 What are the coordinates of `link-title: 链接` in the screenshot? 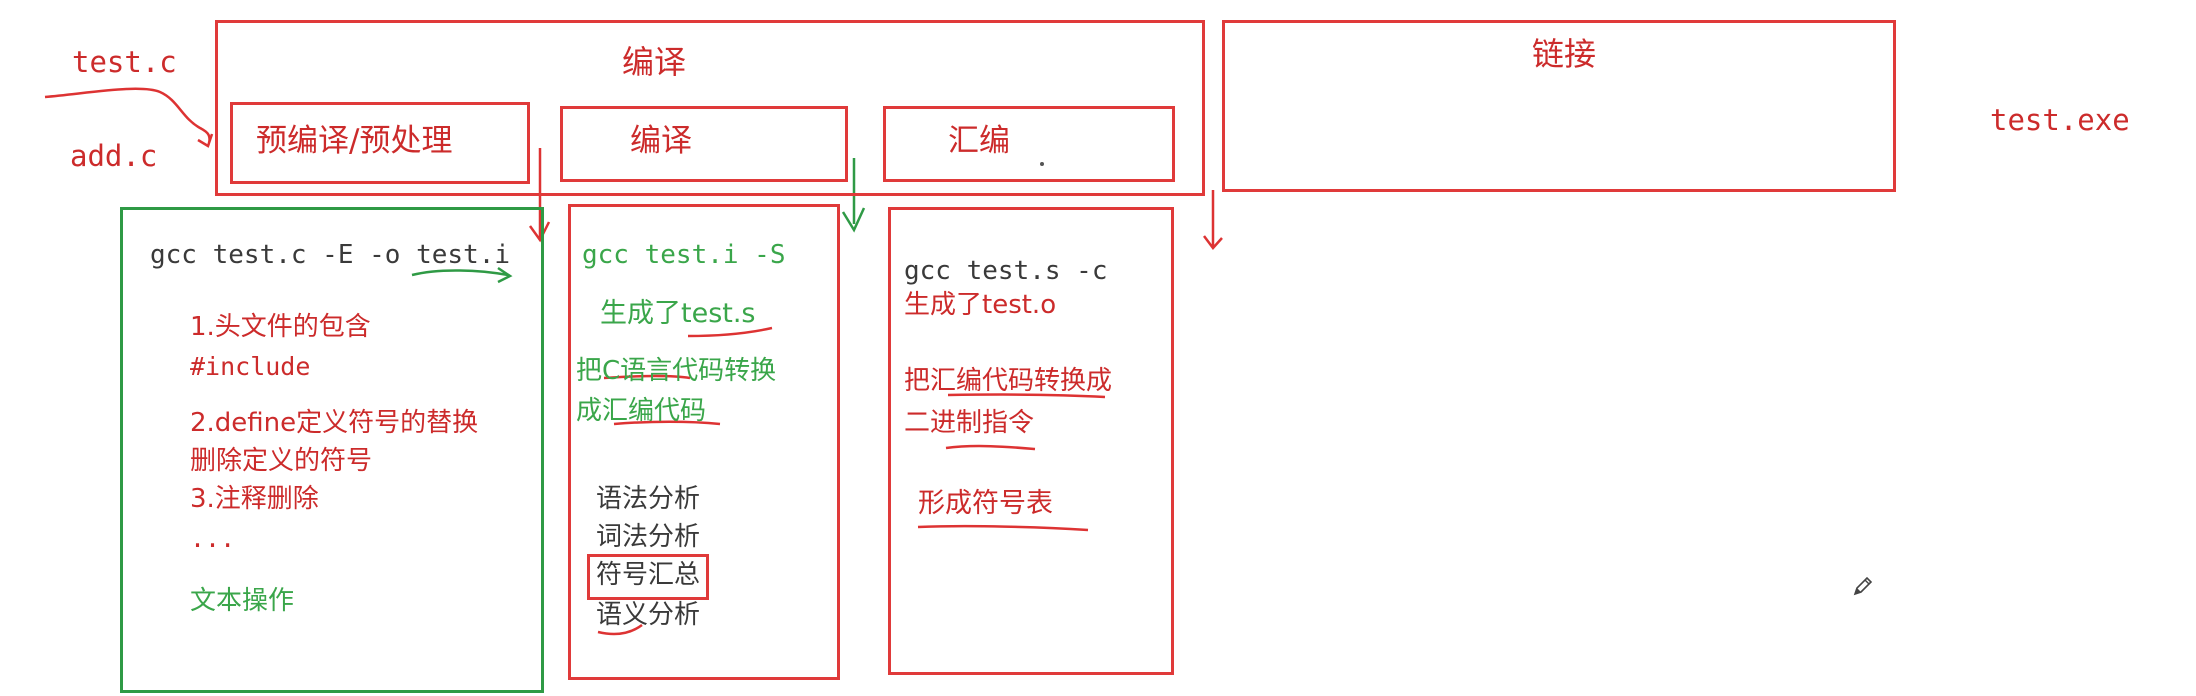 It's located at (1564, 54).